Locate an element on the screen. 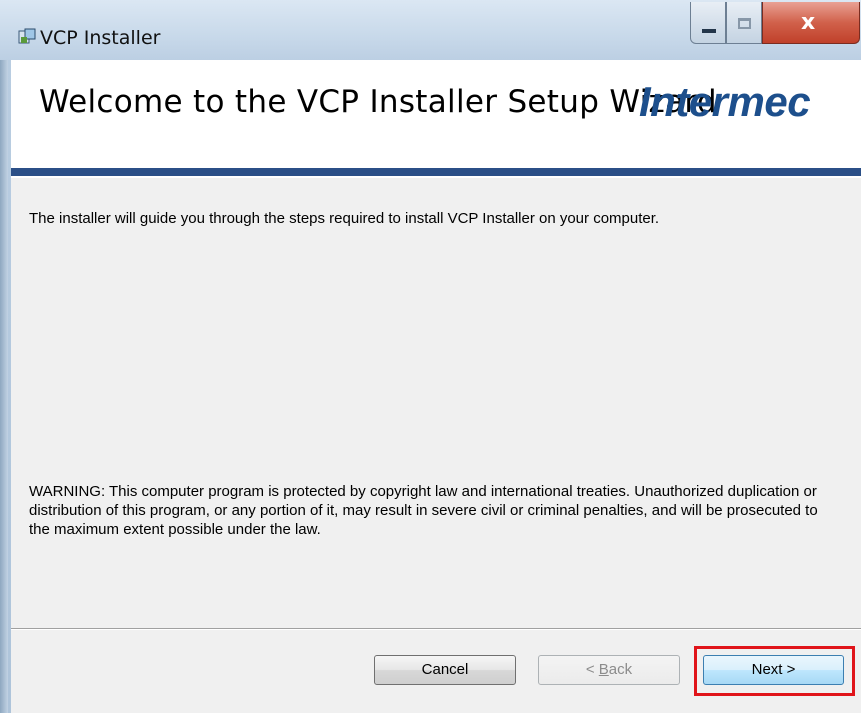 The image size is (861, 713). window-title: VCP Installer is located at coordinates (100, 38).